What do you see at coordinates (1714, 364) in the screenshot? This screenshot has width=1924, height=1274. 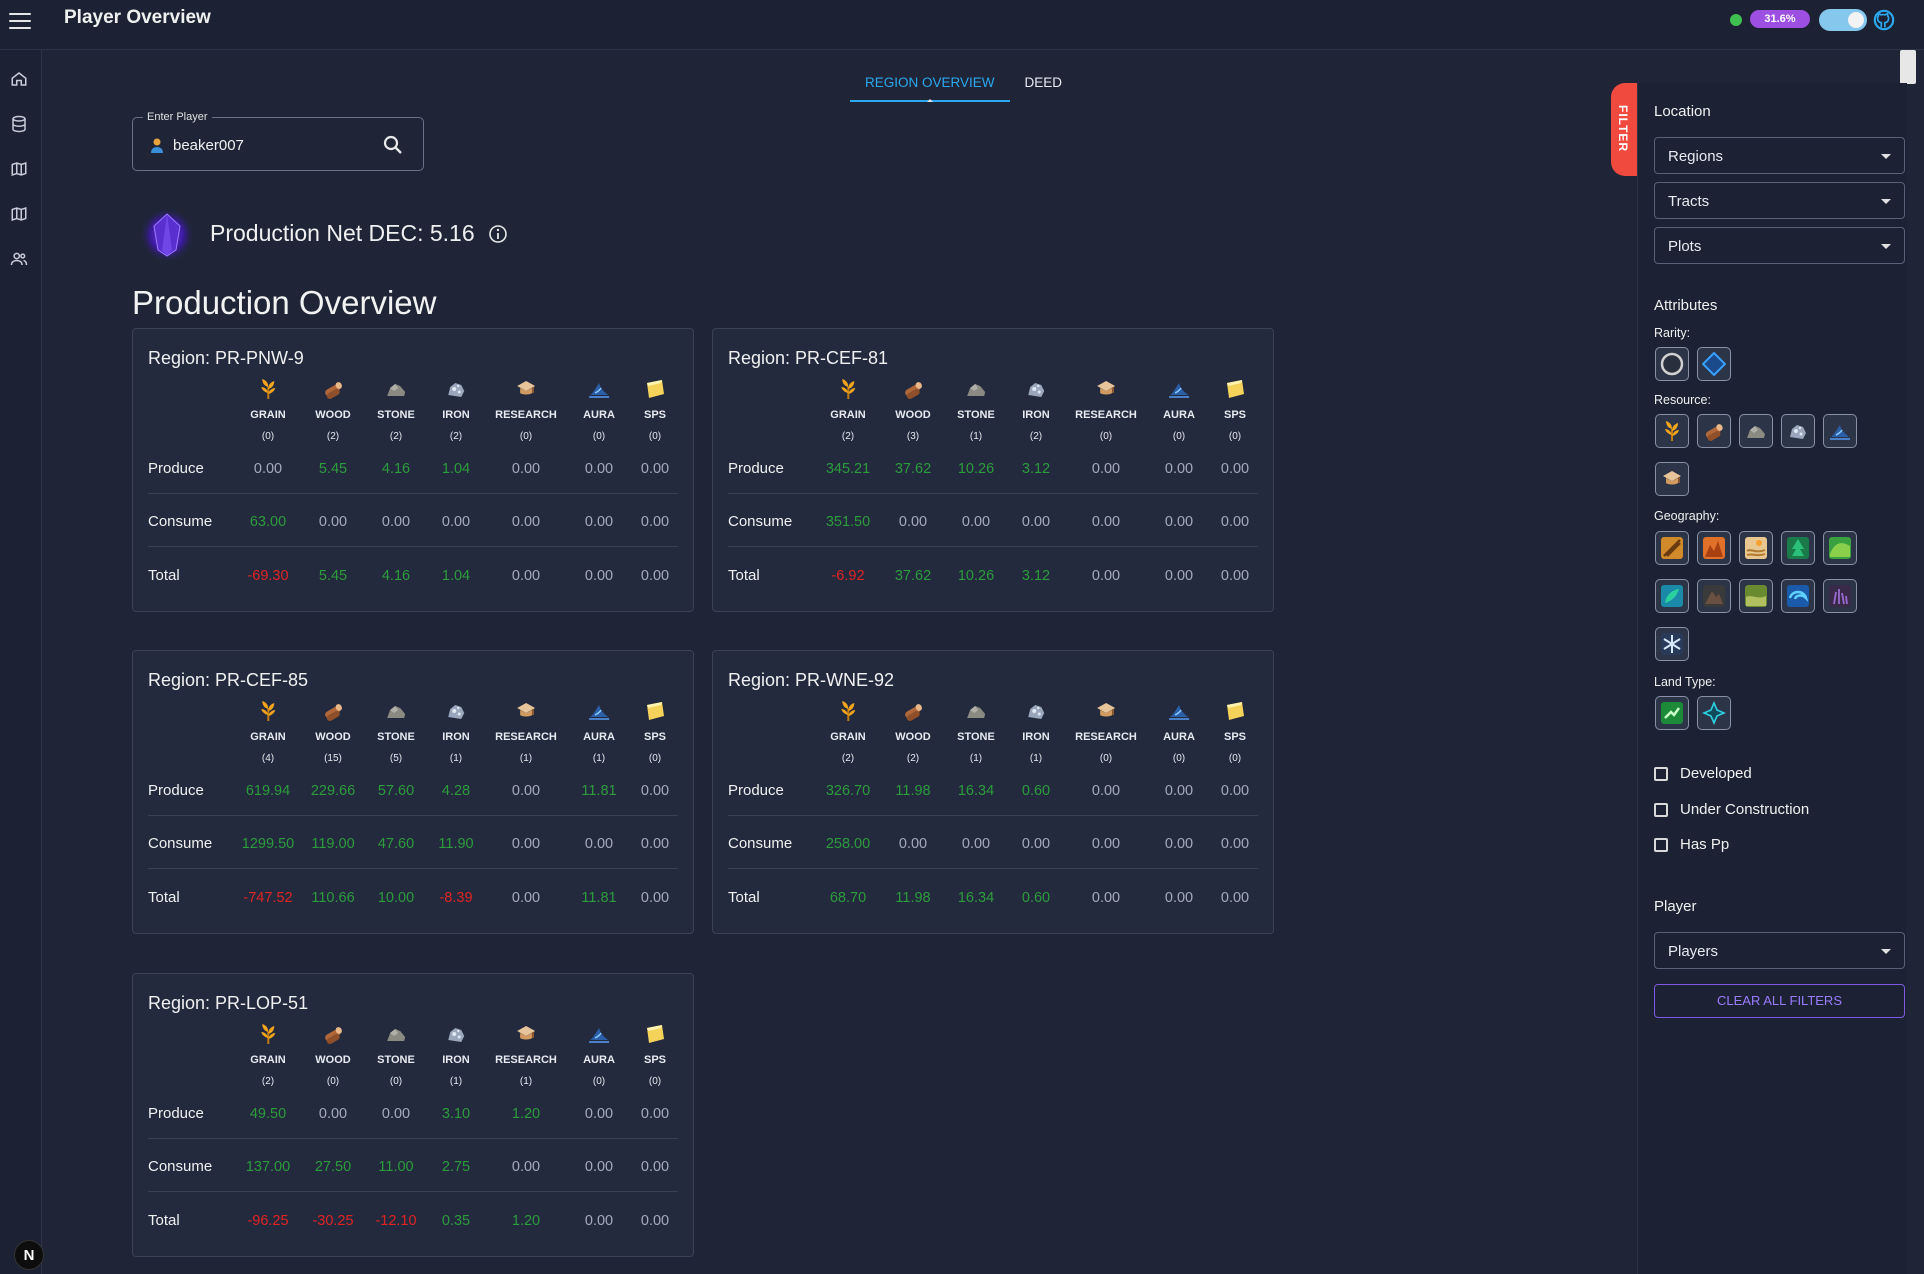 I see `rarity-rare-chip` at bounding box center [1714, 364].